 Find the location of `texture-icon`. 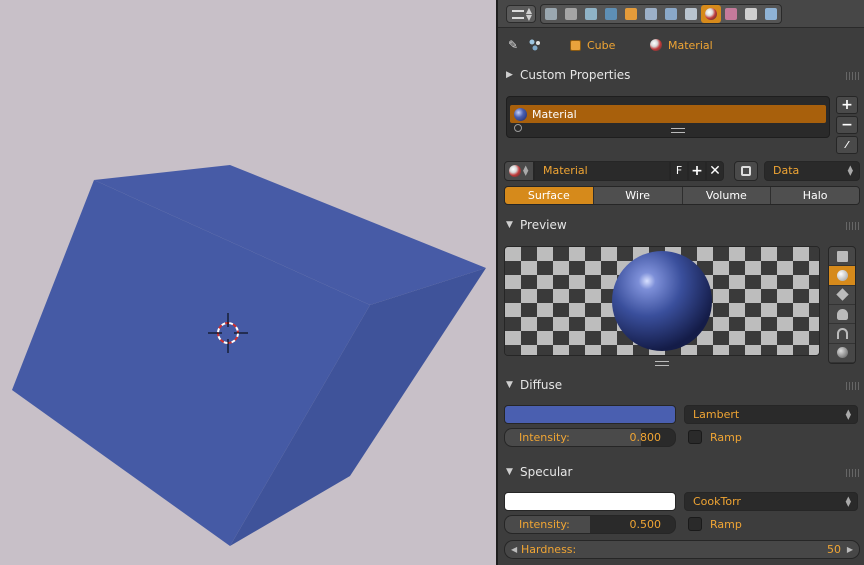

texture-icon is located at coordinates (731, 14).